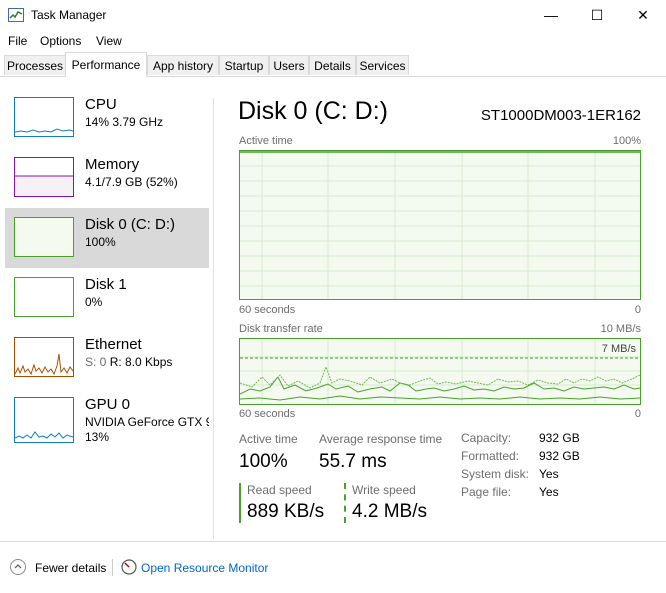 This screenshot has width=666, height=593. I want to click on ethernet-thumbnail-graph, so click(44, 357).